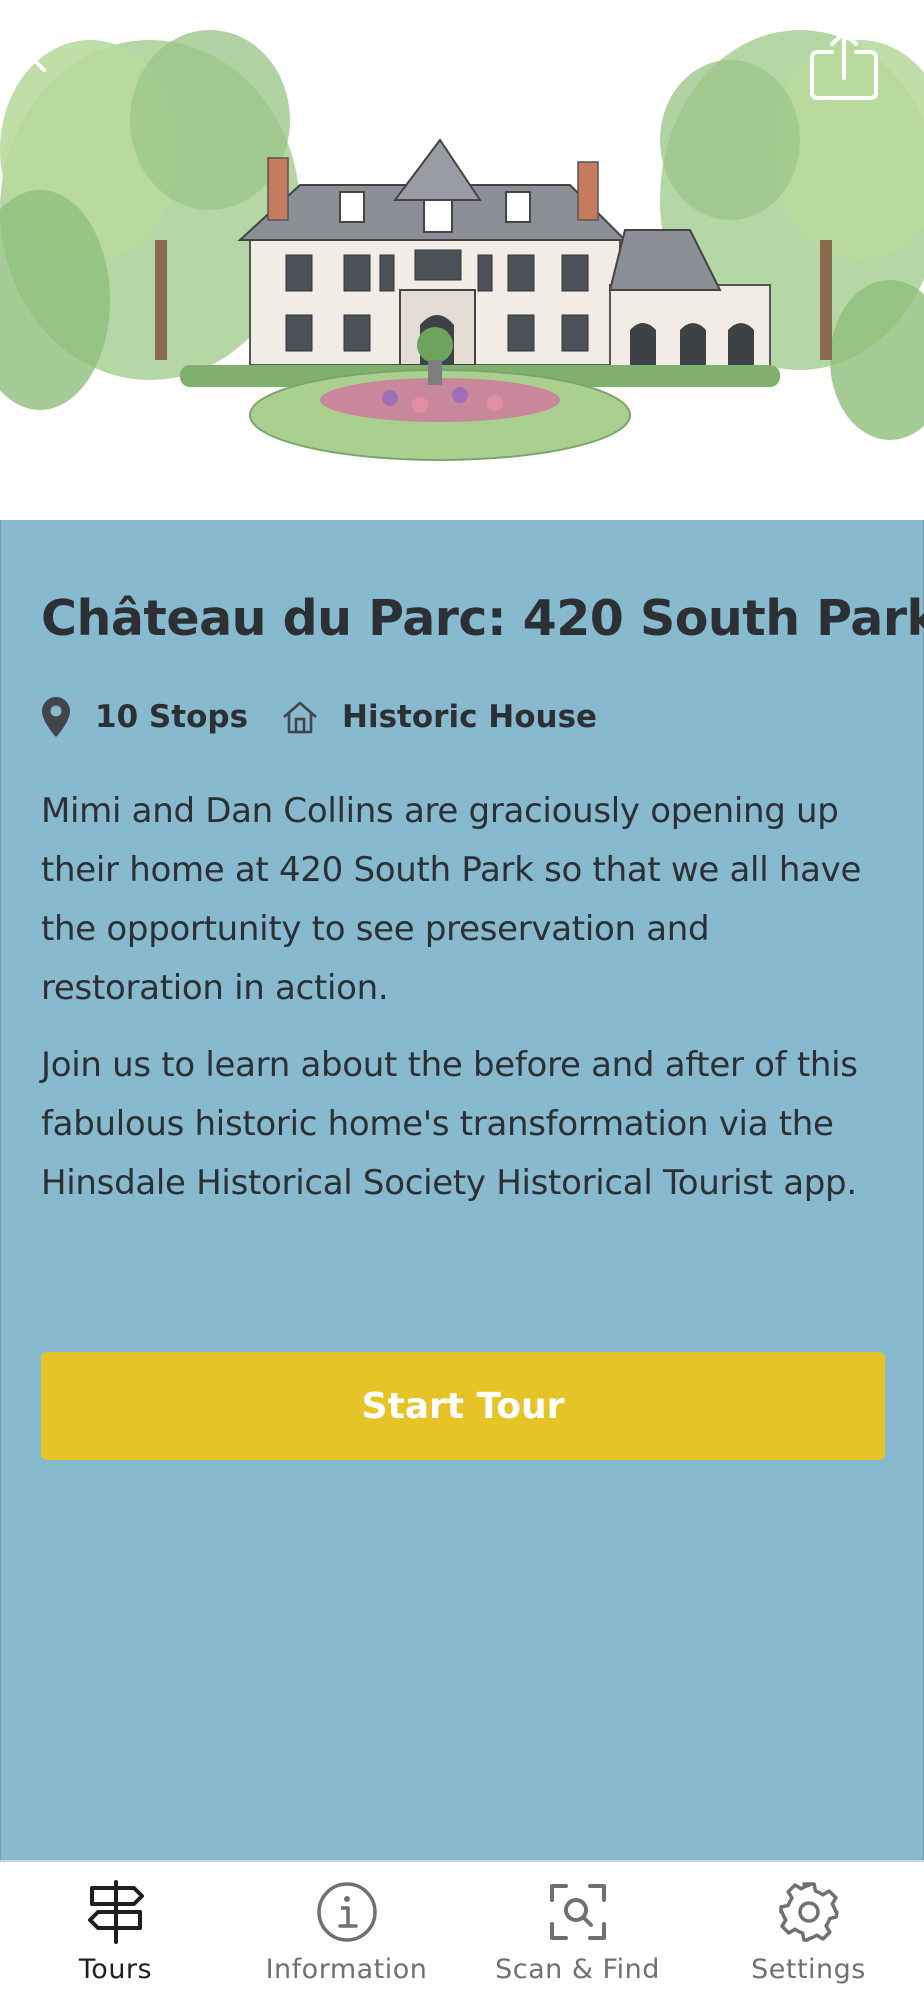 This screenshot has height=2000, width=924. What do you see at coordinates (172, 717) in the screenshot?
I see `stops-label: 10 Stops` at bounding box center [172, 717].